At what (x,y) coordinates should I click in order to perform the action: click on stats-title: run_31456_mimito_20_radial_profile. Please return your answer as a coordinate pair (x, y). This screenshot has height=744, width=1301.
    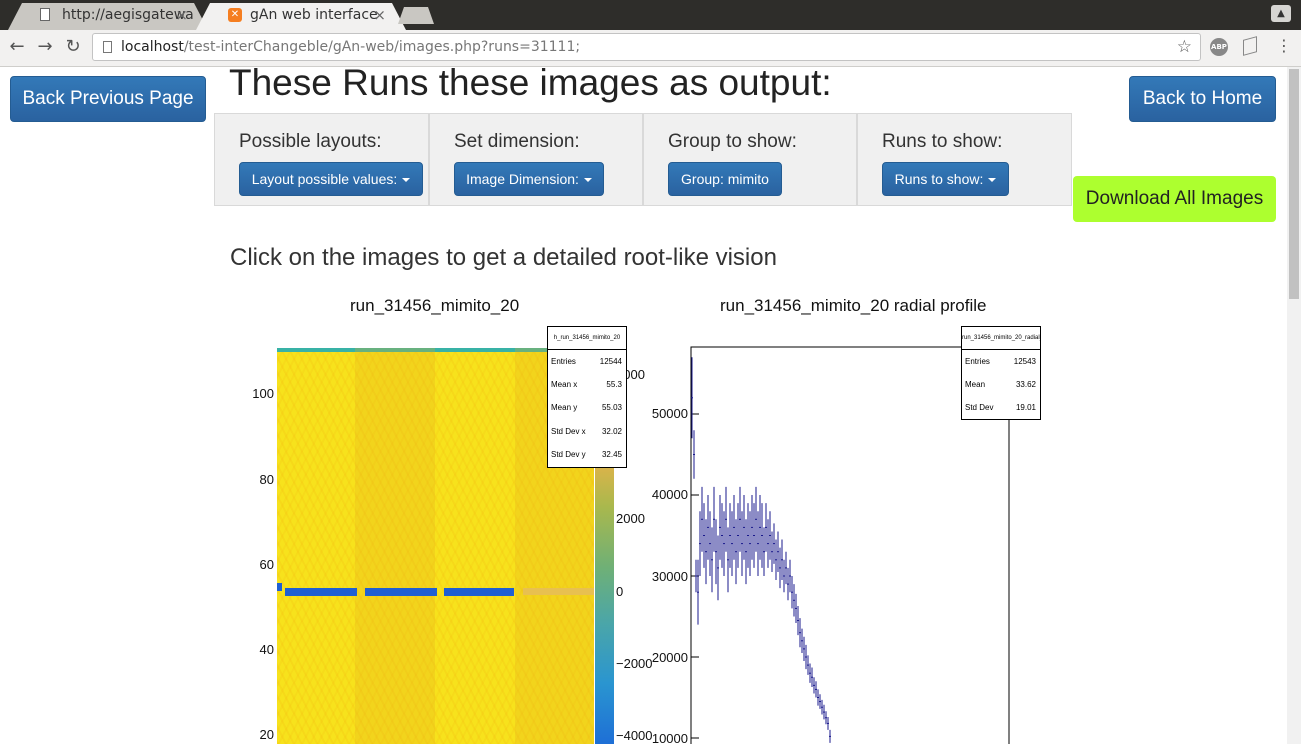
    Looking at the image, I should click on (1001, 338).